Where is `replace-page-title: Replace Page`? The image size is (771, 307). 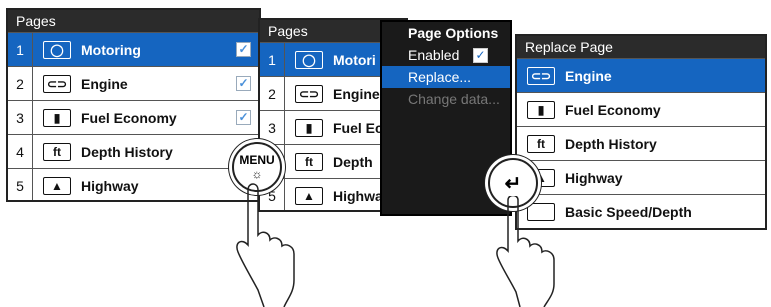 replace-page-title: Replace Page is located at coordinates (641, 47).